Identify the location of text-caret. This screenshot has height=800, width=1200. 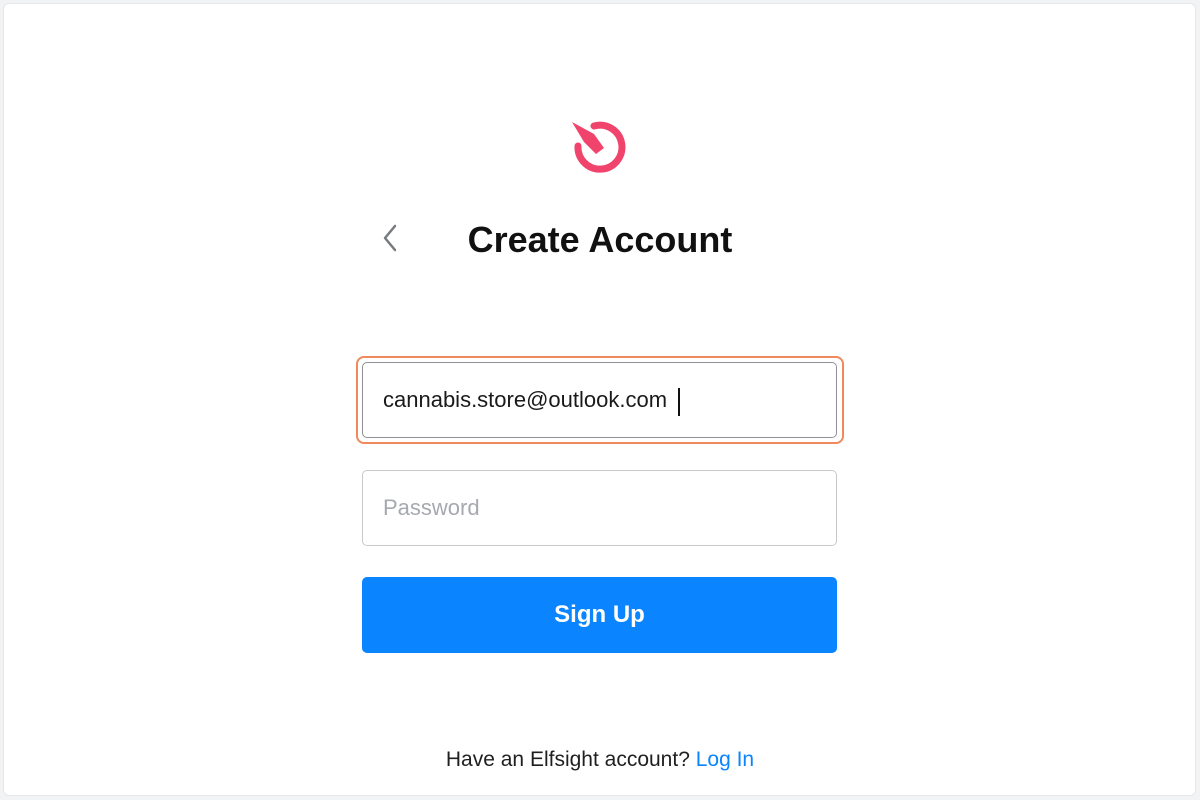
(679, 402).